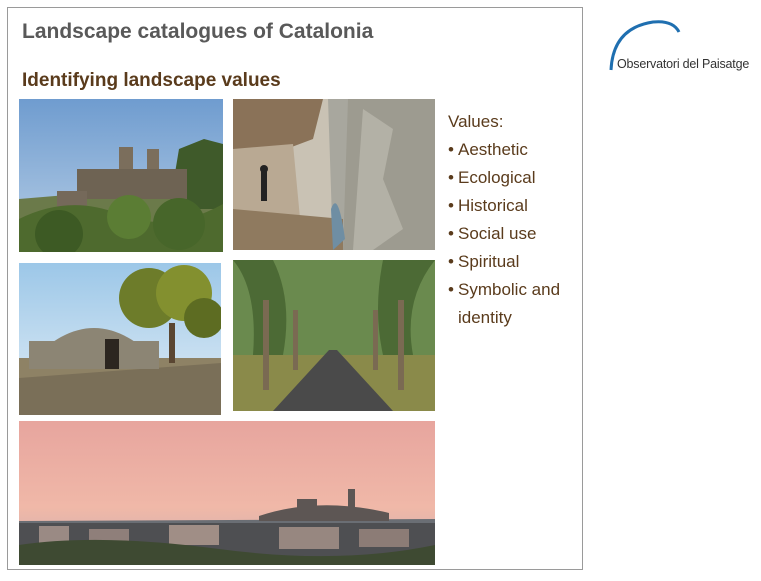  I want to click on list-item: Ecological, so click(513, 178).